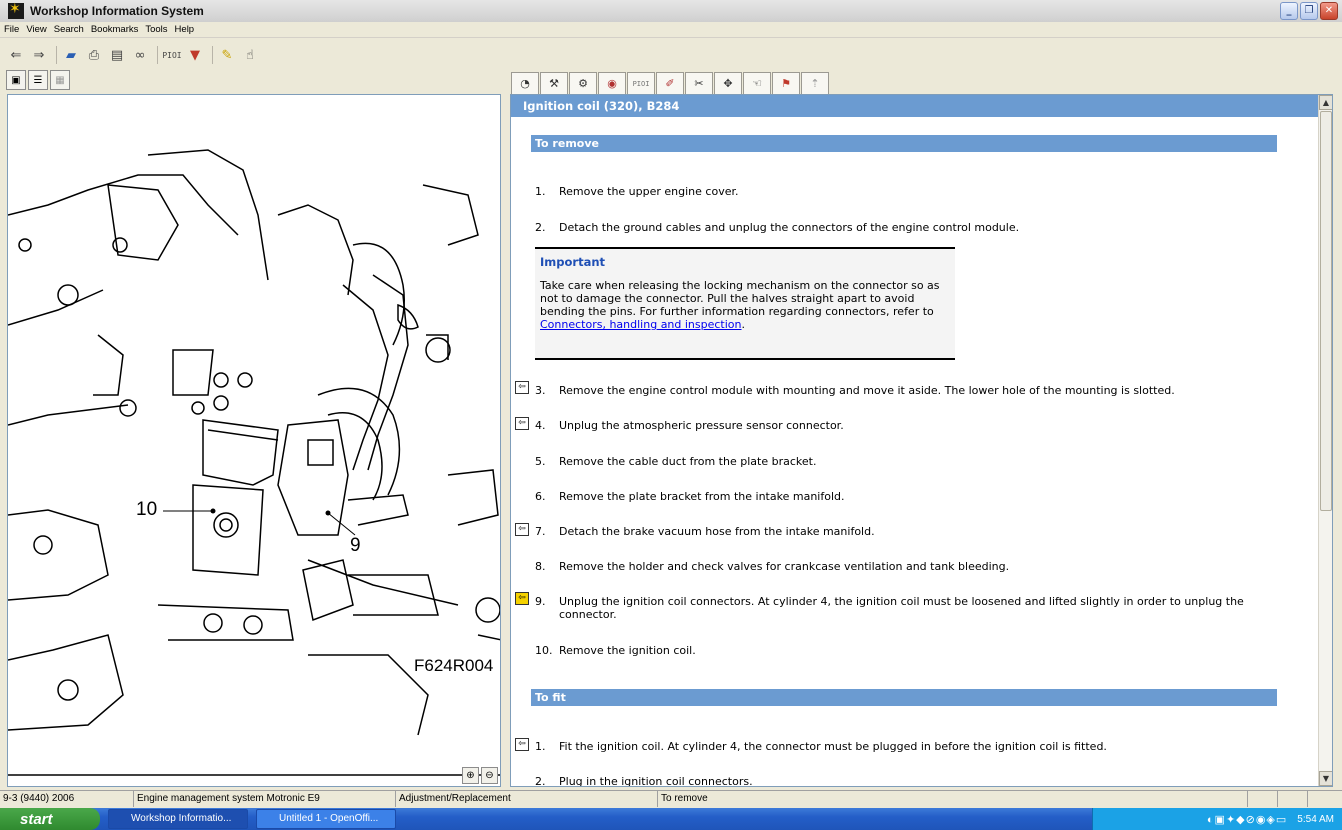 This screenshot has height=830, width=1342. Describe the element at coordinates (140, 55) in the screenshot. I see `binoculars-icon: ∞` at that location.